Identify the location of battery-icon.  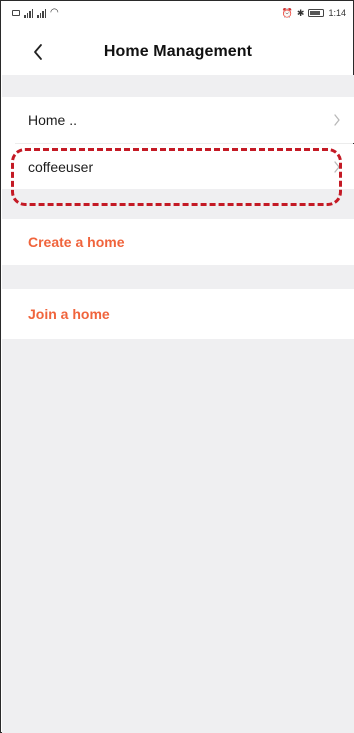
(316, 13).